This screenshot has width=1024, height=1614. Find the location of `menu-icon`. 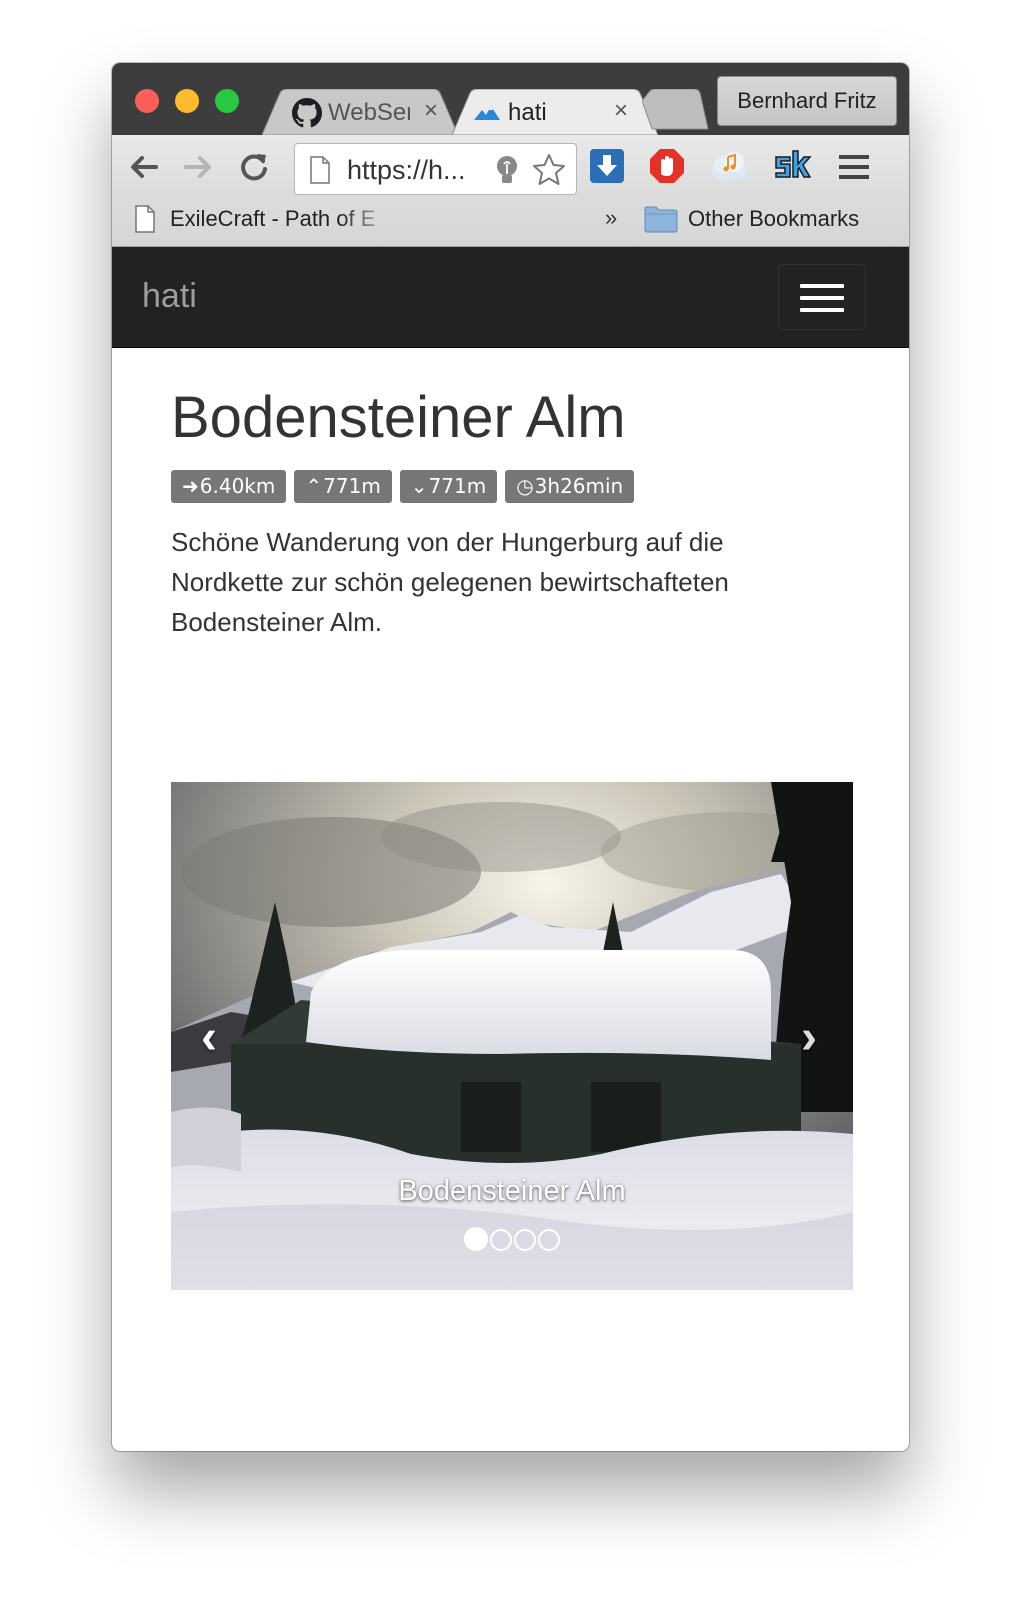

menu-icon is located at coordinates (854, 167).